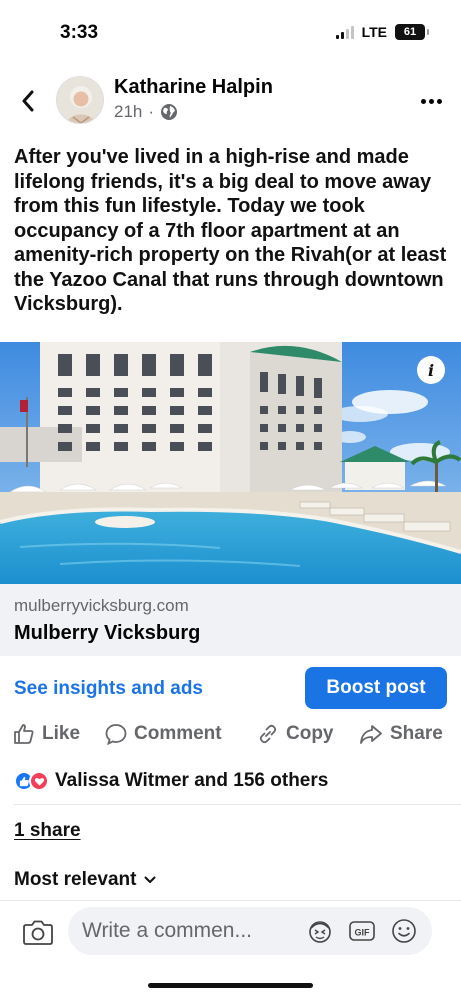 This screenshot has width=461, height=1000. Describe the element at coordinates (128, 112) in the screenshot. I see `post-time: 21h` at that location.